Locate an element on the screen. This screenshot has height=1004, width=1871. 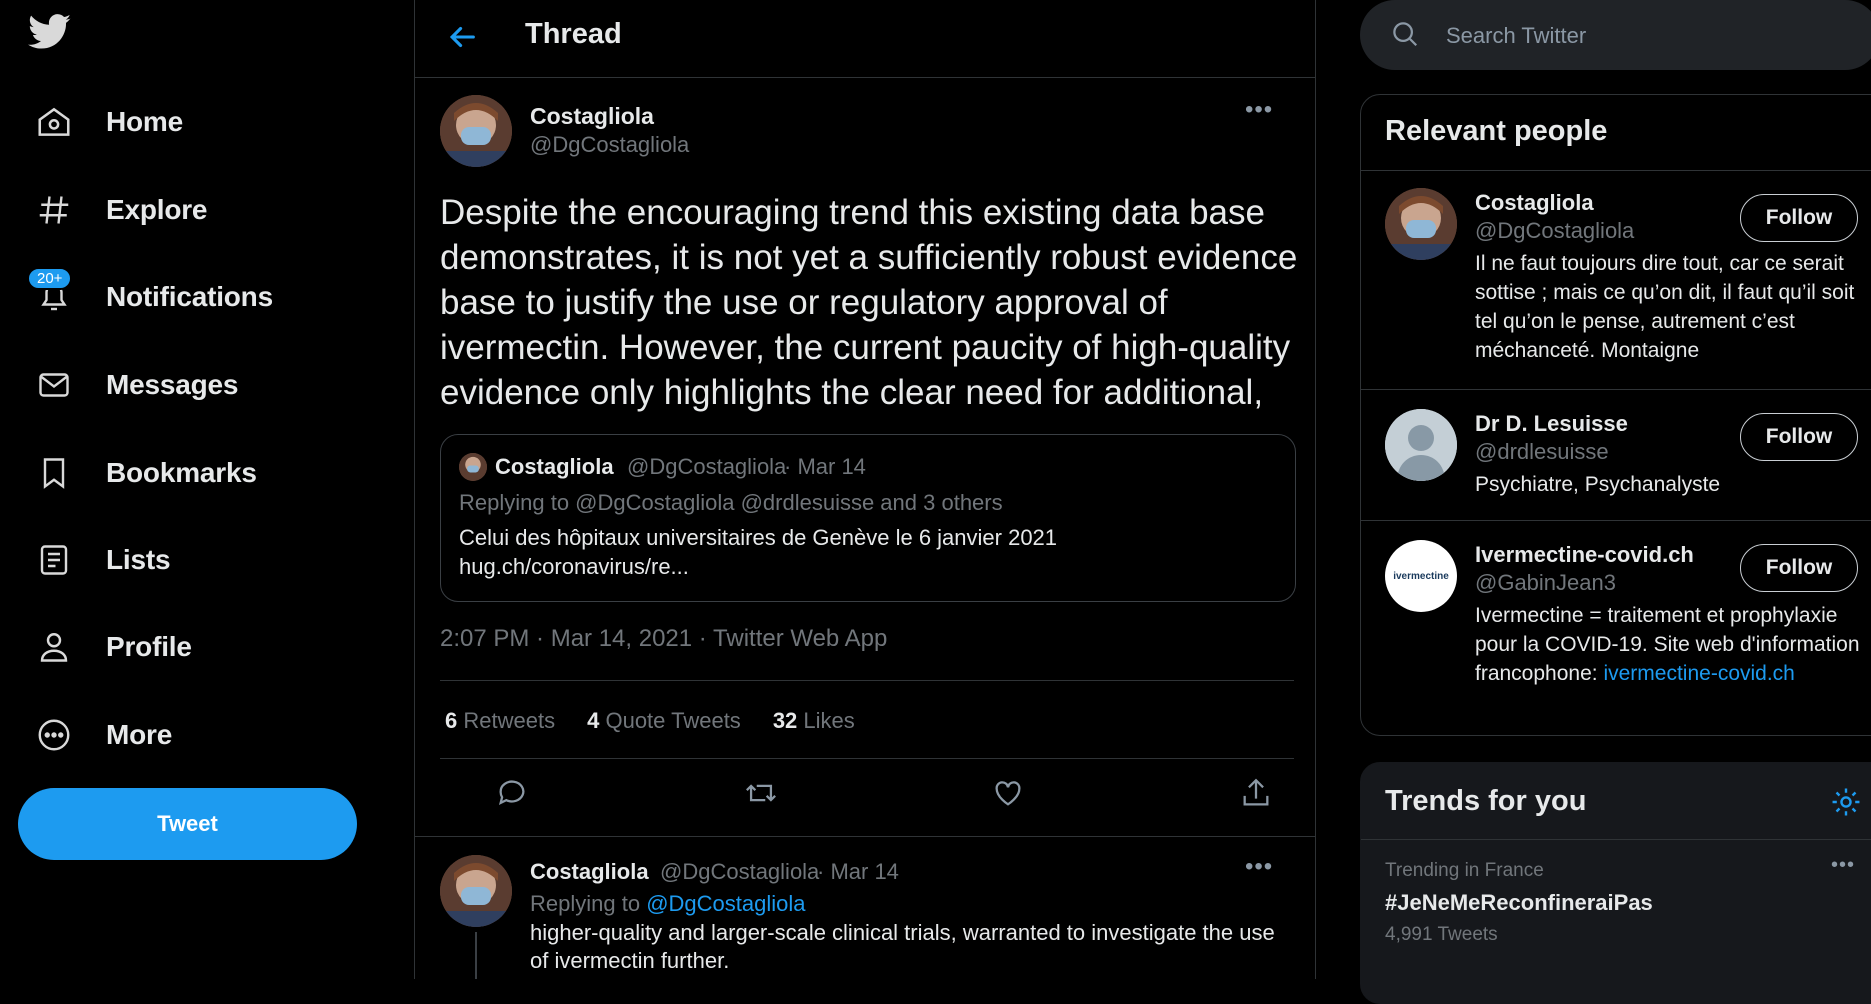
twitter-logo-icon is located at coordinates (54, 36).